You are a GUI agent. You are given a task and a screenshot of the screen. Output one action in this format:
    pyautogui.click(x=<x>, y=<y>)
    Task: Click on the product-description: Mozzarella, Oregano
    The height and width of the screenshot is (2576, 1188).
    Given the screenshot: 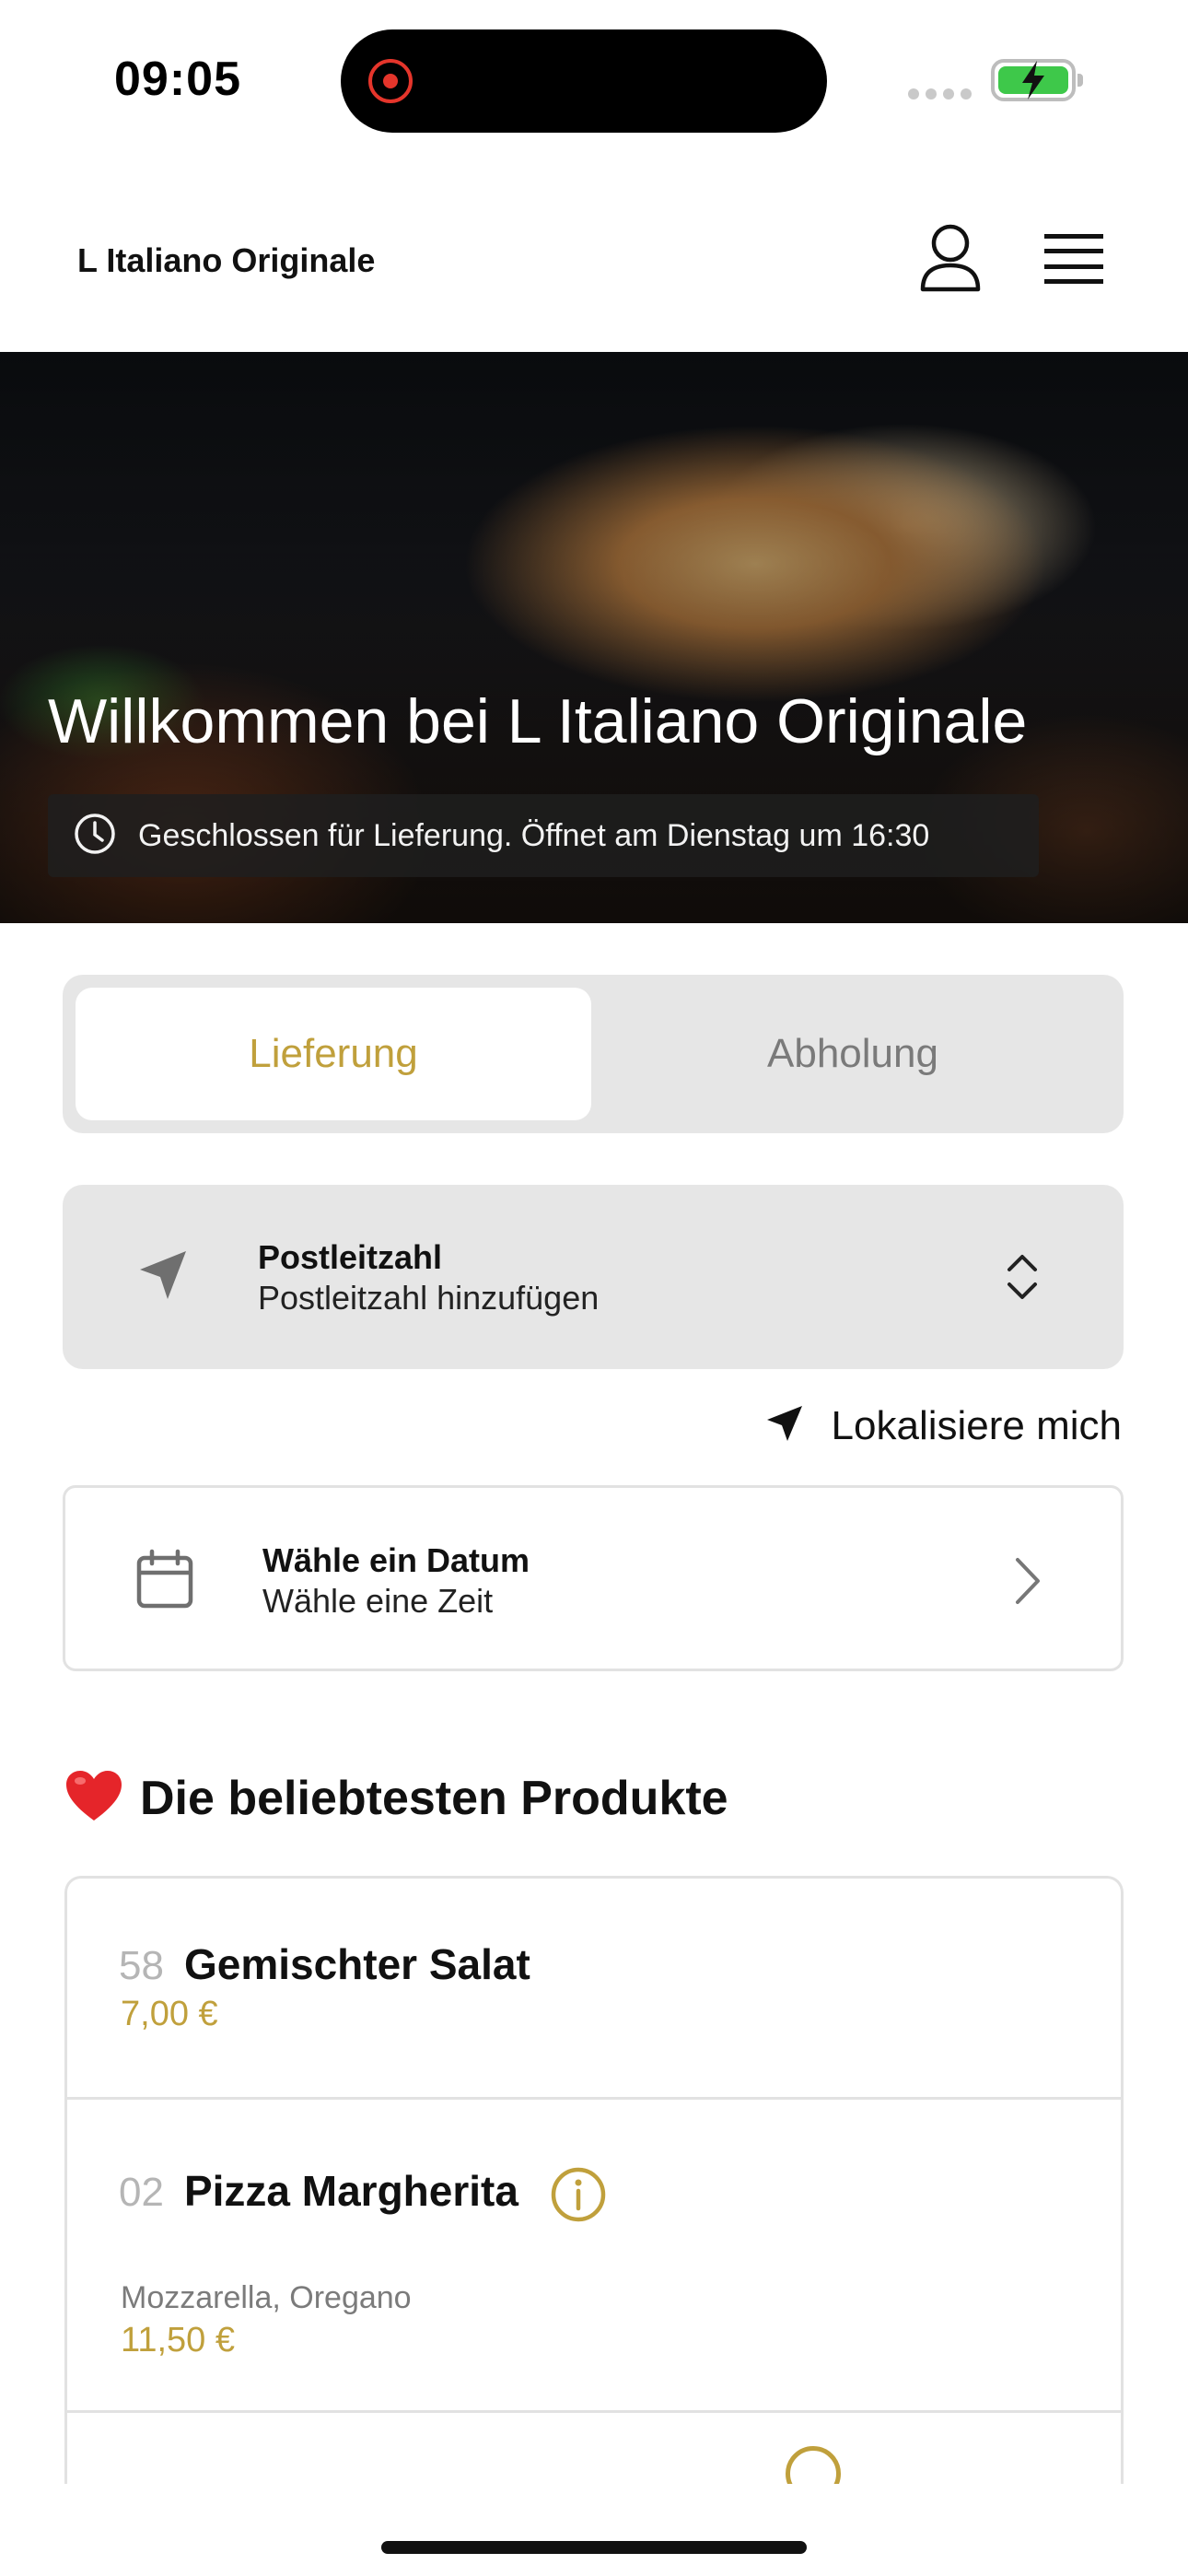 What is the action you would take?
    pyautogui.click(x=266, y=2297)
    